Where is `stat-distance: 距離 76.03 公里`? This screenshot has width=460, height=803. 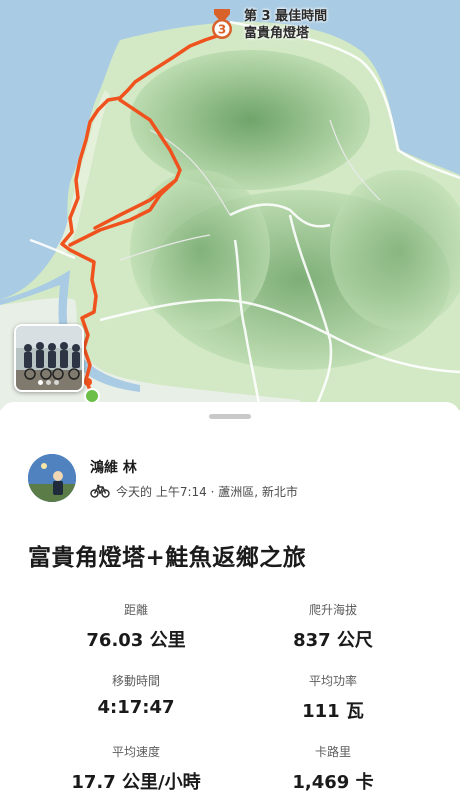 stat-distance: 距離 76.03 公里 is located at coordinates (136, 626).